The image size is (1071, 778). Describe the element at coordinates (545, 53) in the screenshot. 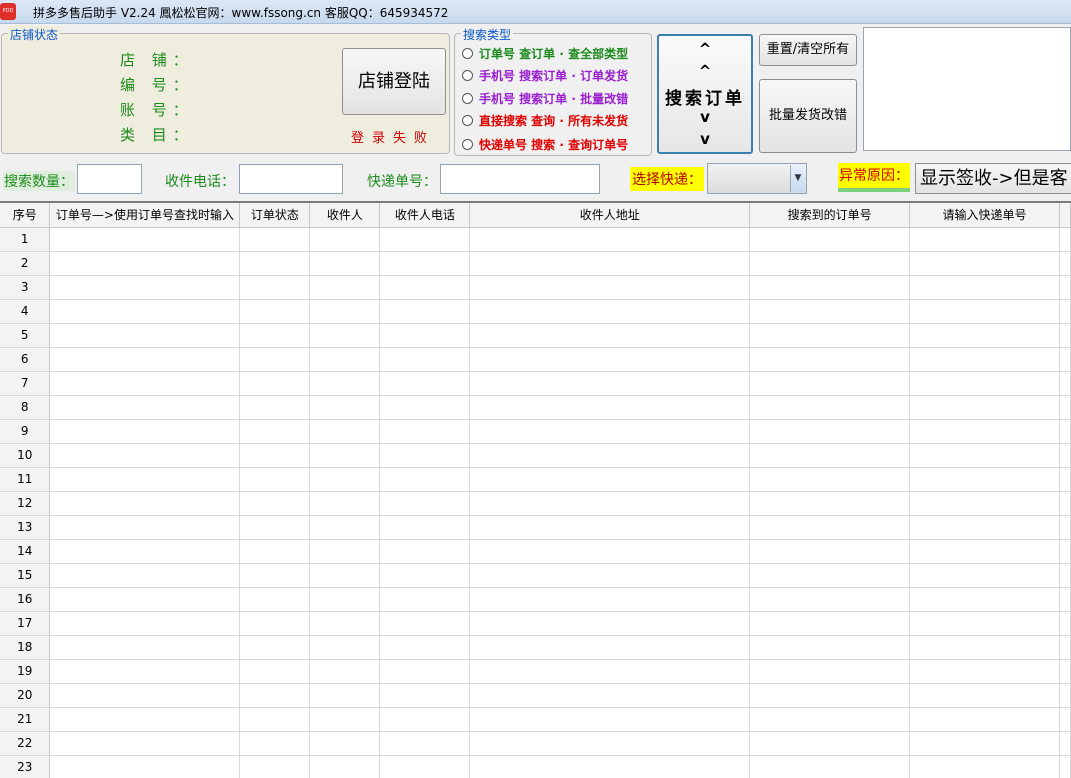

I see `search-type-radio-order: 订单号 查订单 · 查全部类型` at that location.